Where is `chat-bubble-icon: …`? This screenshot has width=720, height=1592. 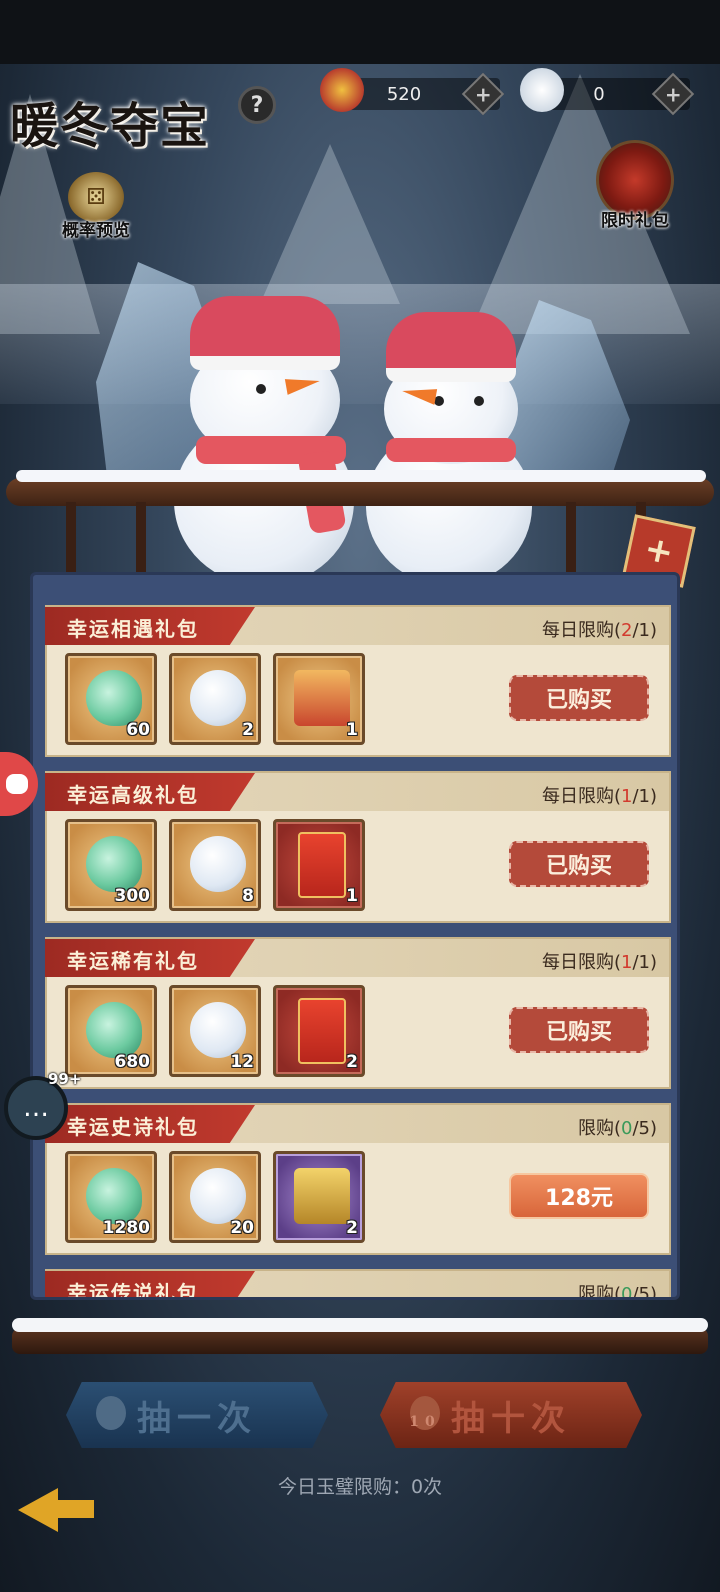 chat-bubble-icon: … is located at coordinates (36, 1108).